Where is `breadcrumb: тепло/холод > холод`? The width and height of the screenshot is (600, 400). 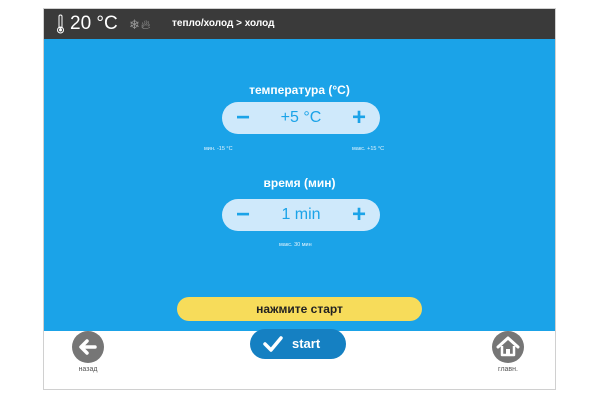 breadcrumb: тепло/холод > холод is located at coordinates (223, 23).